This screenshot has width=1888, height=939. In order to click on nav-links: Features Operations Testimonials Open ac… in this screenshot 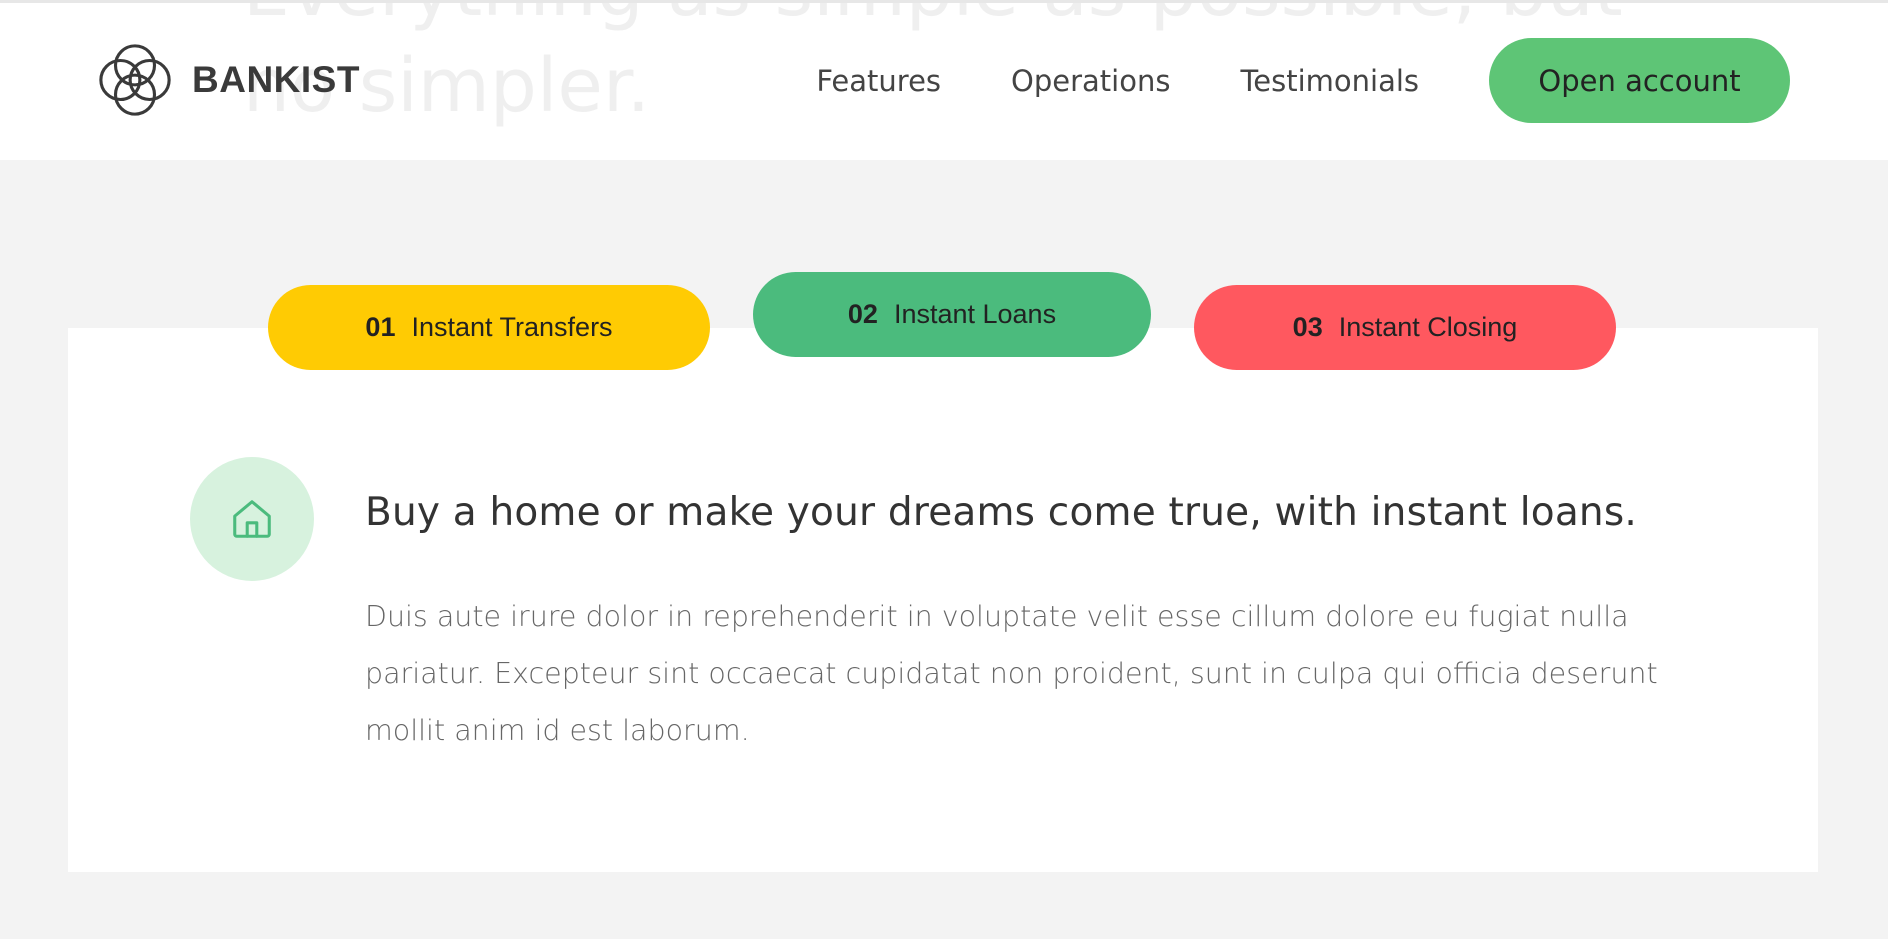, I will do `click(1303, 80)`.